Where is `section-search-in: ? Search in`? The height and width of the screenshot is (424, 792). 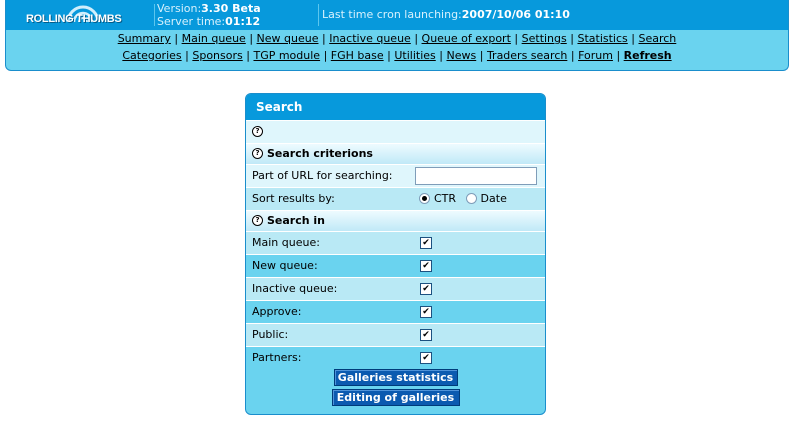
section-search-in: ? Search in is located at coordinates (395, 220).